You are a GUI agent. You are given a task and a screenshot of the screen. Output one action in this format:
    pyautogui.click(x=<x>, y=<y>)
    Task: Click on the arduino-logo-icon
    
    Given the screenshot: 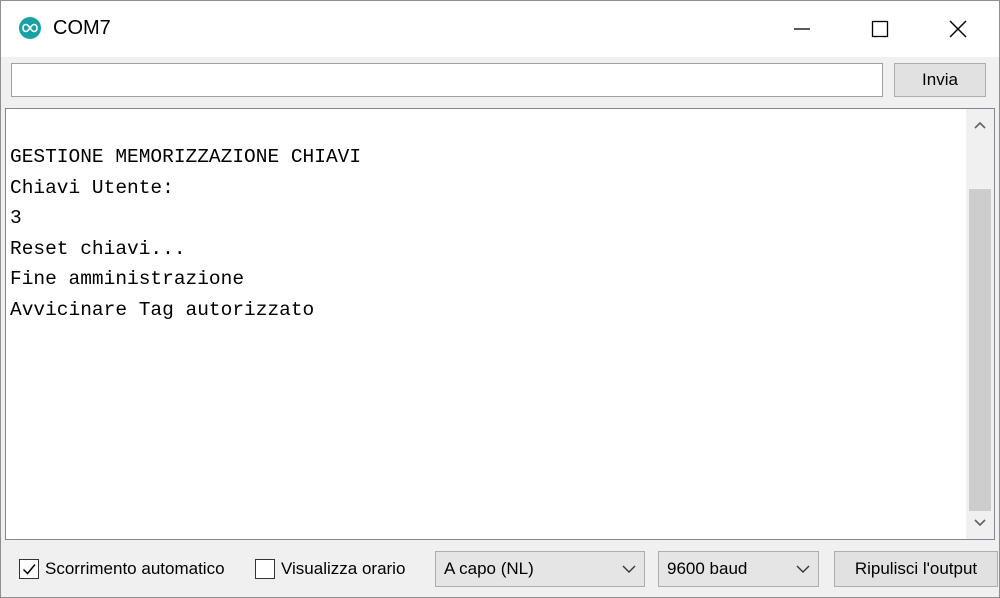 What is the action you would take?
    pyautogui.click(x=30, y=28)
    